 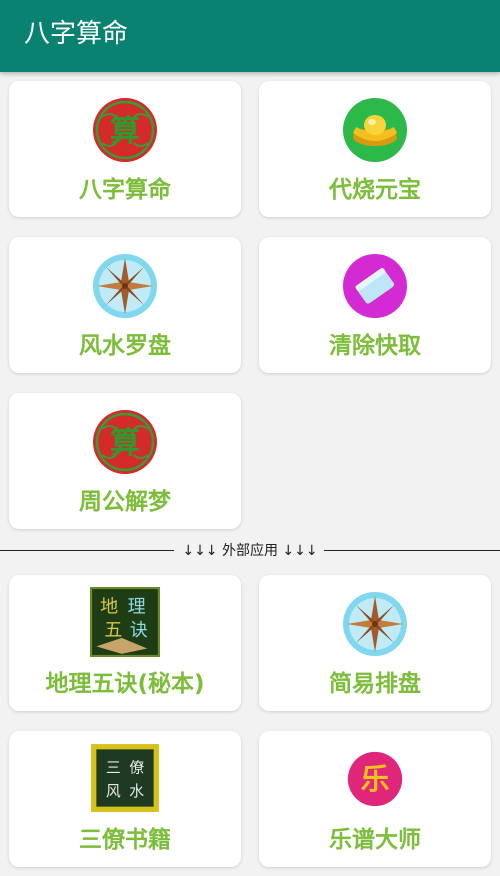 I want to click on svg-text: 水, so click(x=136, y=791).